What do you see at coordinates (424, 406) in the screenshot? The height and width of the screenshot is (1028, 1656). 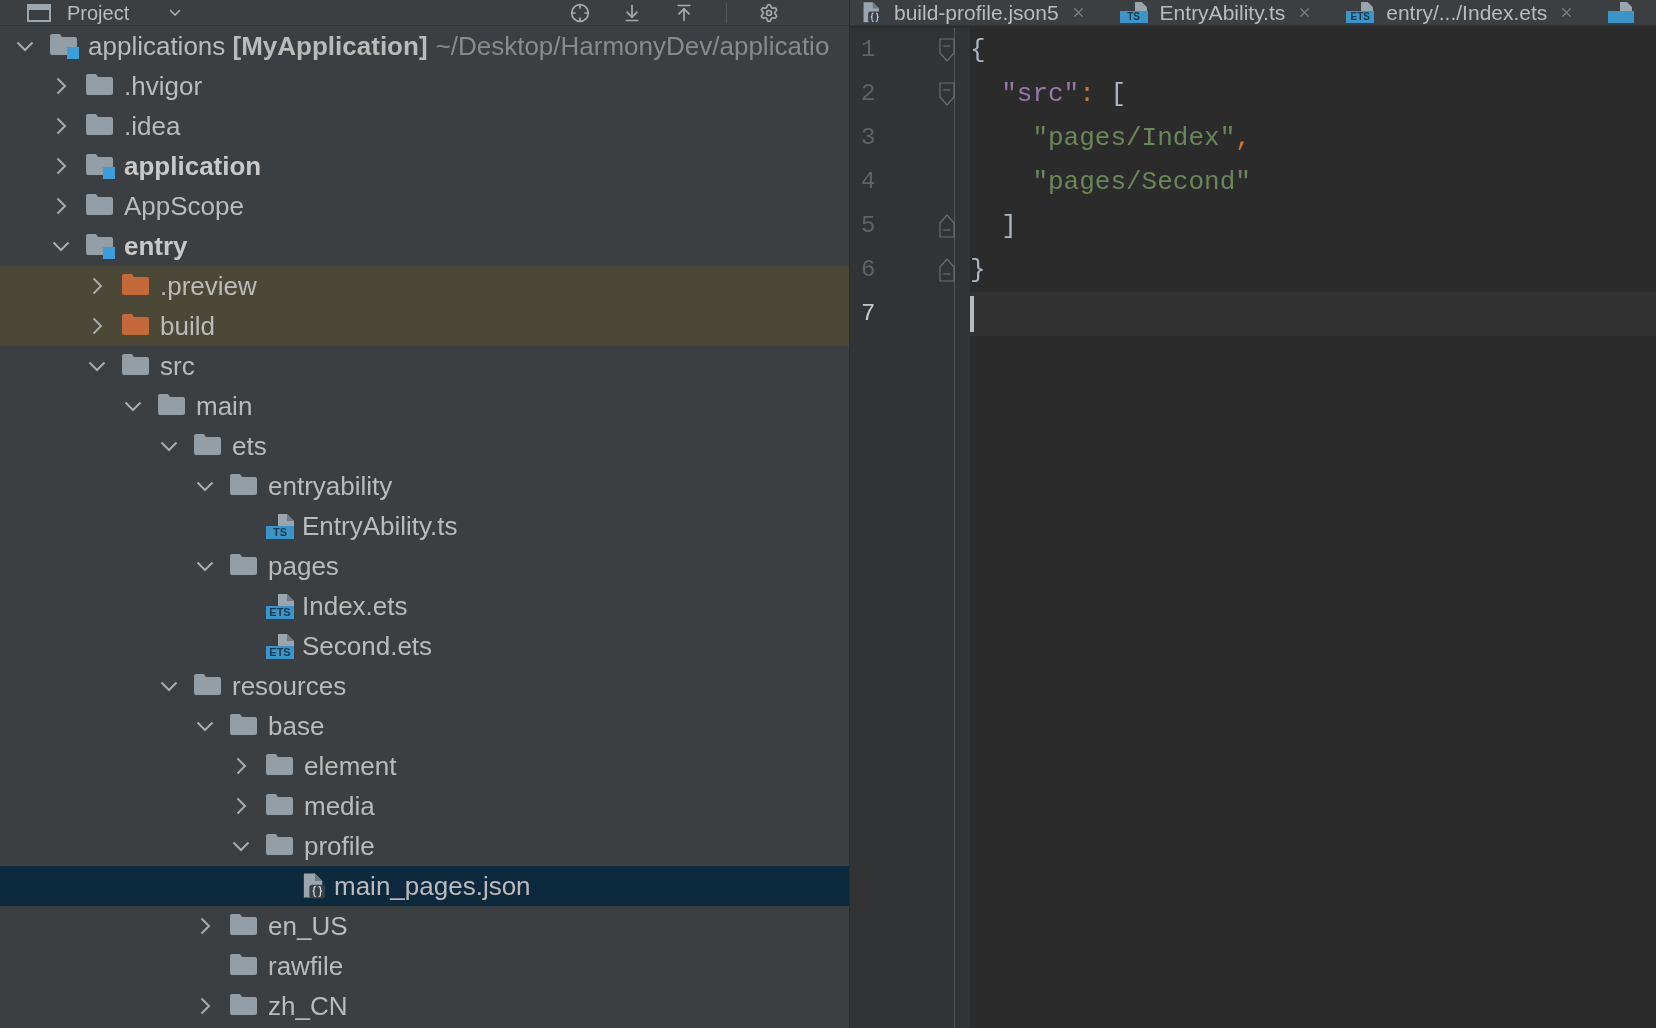 I see `tree-item: main` at bounding box center [424, 406].